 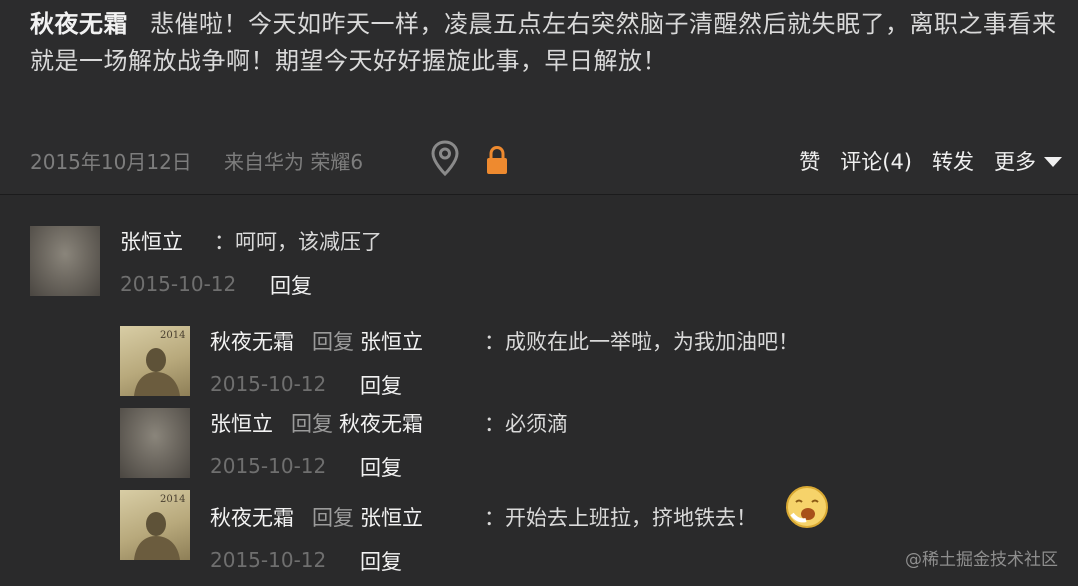 I want to click on post-actions: 赞 评论(4) 转发 更多, so click(x=930, y=161).